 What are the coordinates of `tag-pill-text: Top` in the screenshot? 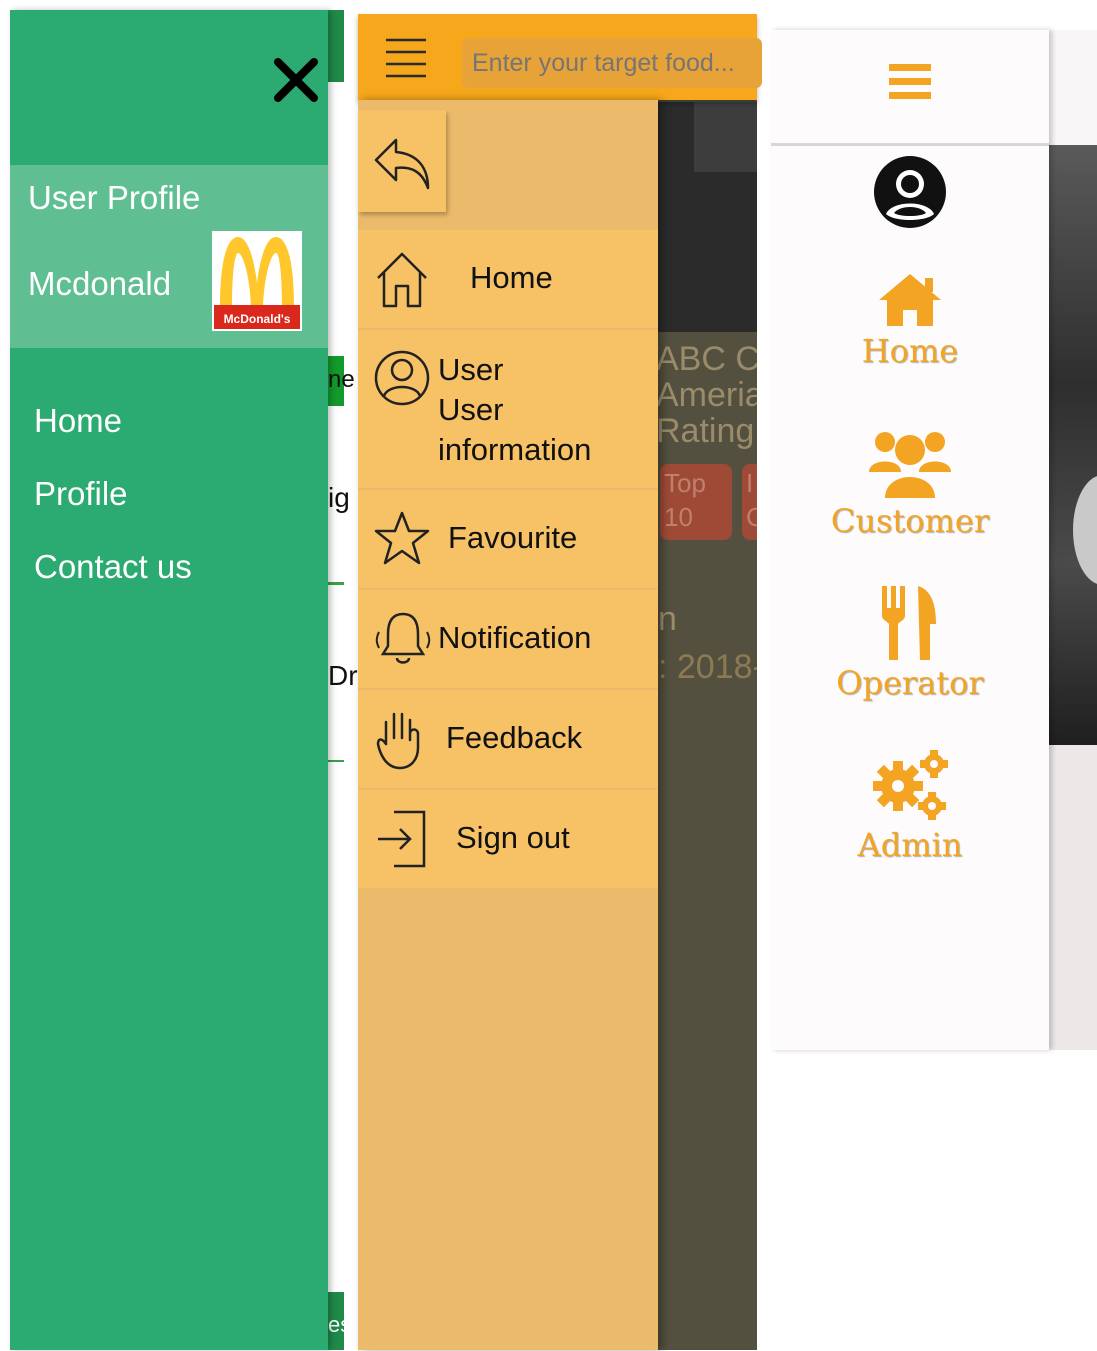 It's located at (685, 483).